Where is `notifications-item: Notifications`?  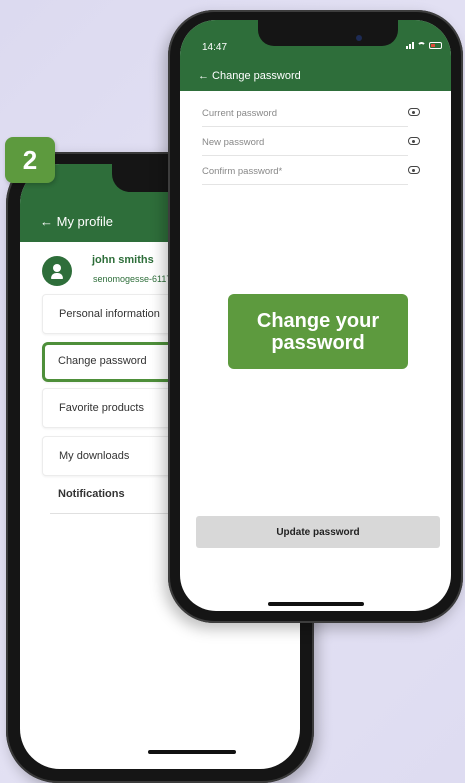 notifications-item: Notifications is located at coordinates (91, 494).